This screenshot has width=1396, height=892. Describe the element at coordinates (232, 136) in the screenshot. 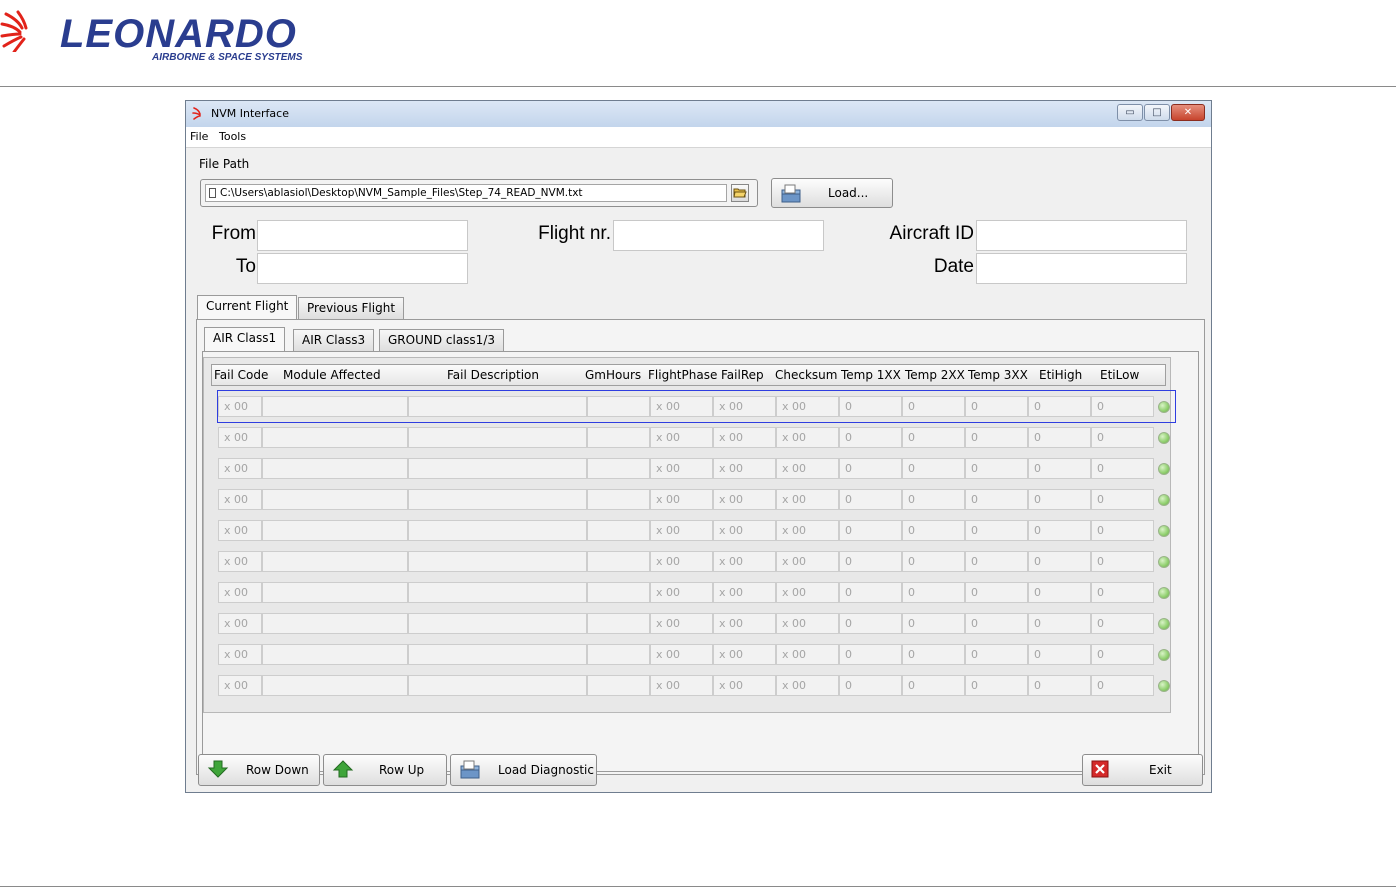

I see `menu-tools: Tools` at that location.